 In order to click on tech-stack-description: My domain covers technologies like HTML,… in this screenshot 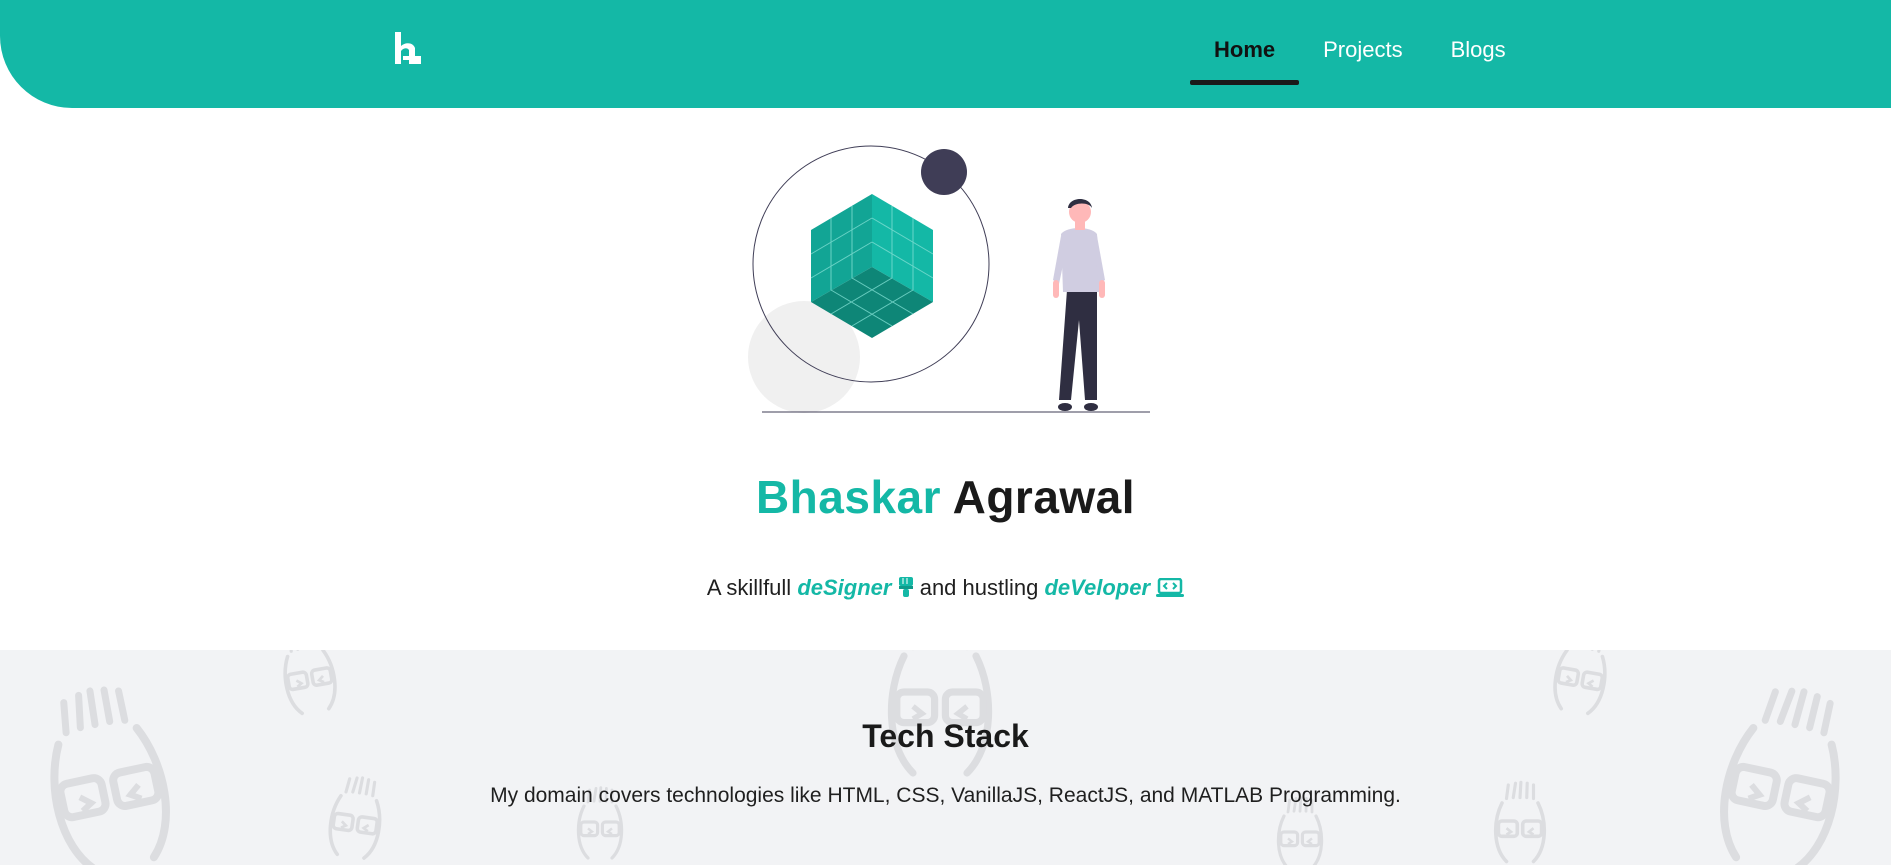, I will do `click(945, 795)`.